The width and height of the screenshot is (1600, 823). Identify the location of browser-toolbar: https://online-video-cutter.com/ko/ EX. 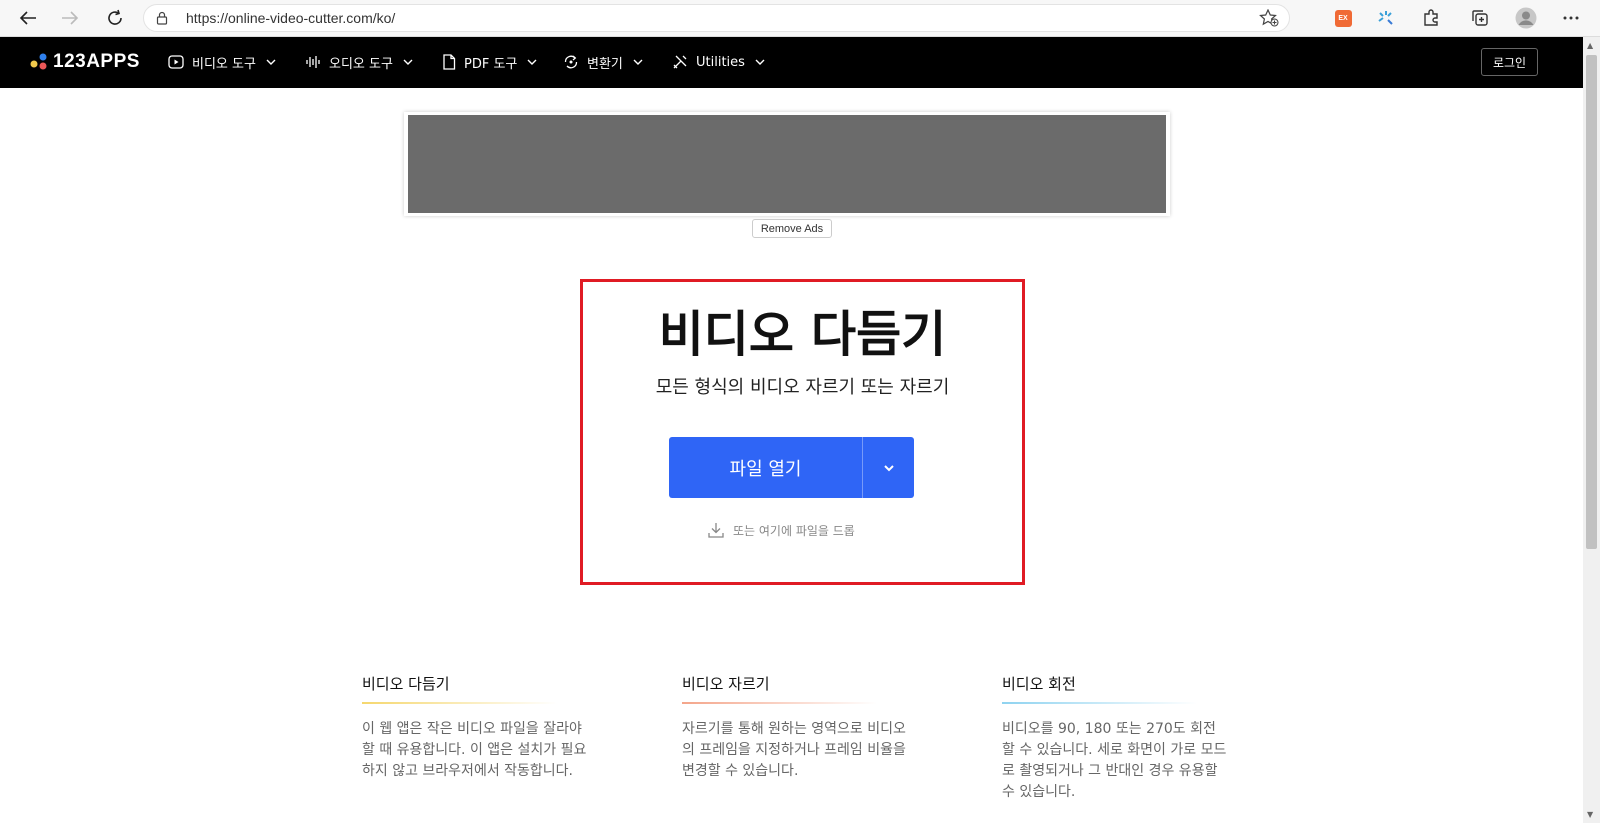
(800, 18).